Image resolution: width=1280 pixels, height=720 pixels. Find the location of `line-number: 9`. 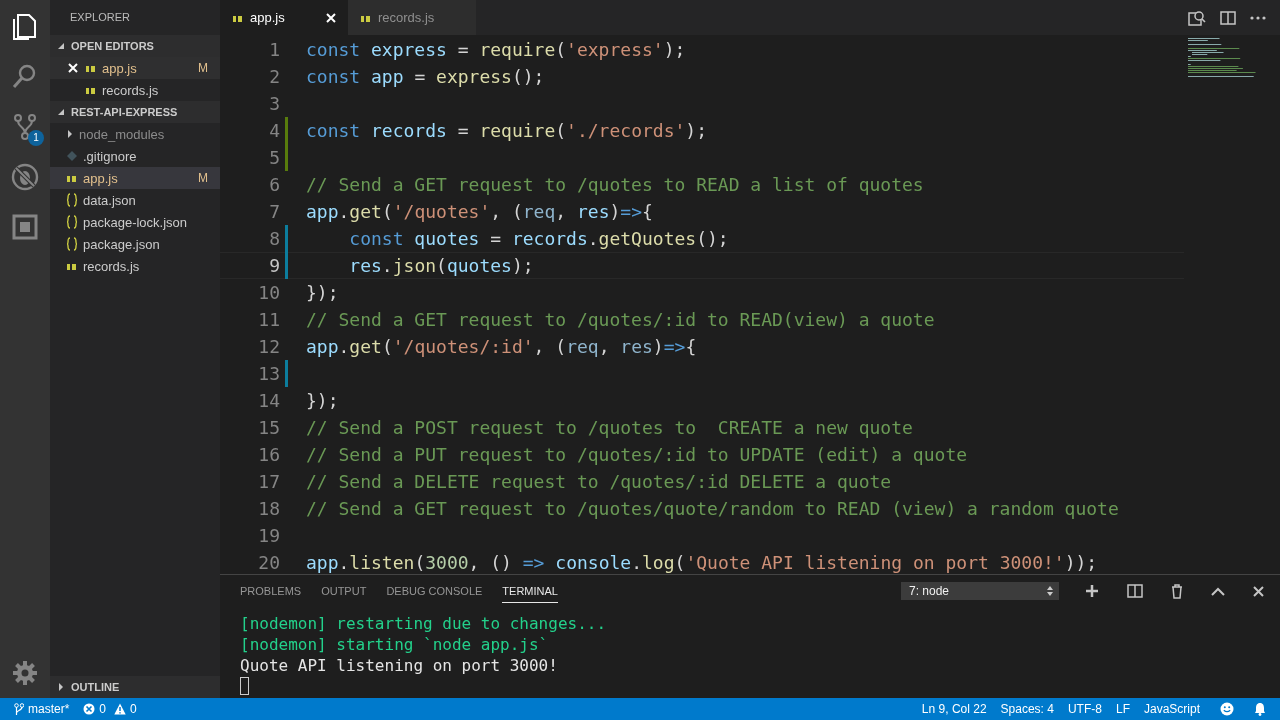

line-number: 9 is located at coordinates (274, 265).